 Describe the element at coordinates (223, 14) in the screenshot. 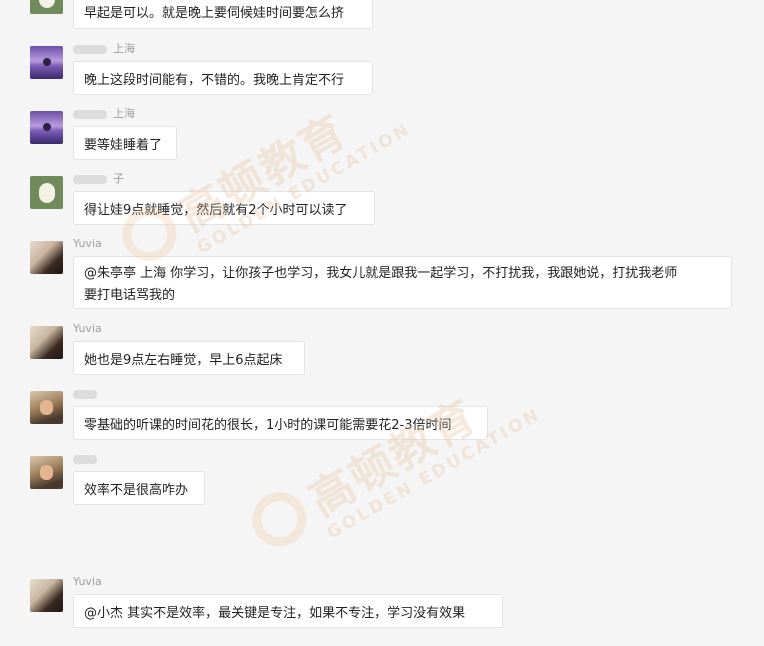

I see `message-bubble: 早起是可以。就是晚上要伺候娃时间要怎么挤` at that location.